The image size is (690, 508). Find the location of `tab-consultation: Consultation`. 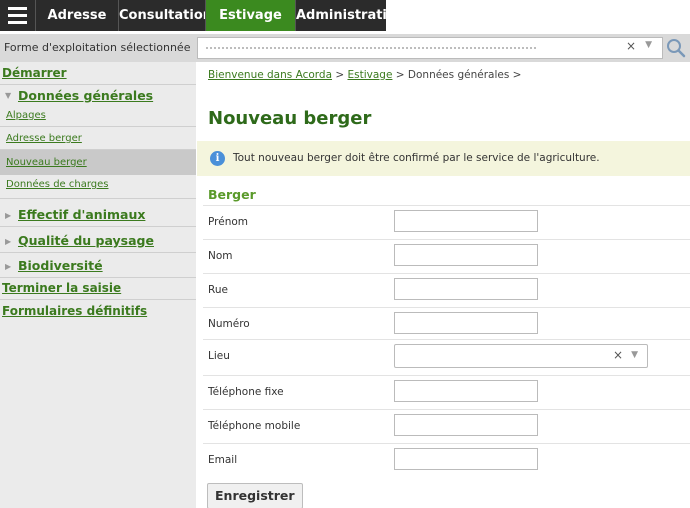

tab-consultation: Consultation is located at coordinates (162, 15).